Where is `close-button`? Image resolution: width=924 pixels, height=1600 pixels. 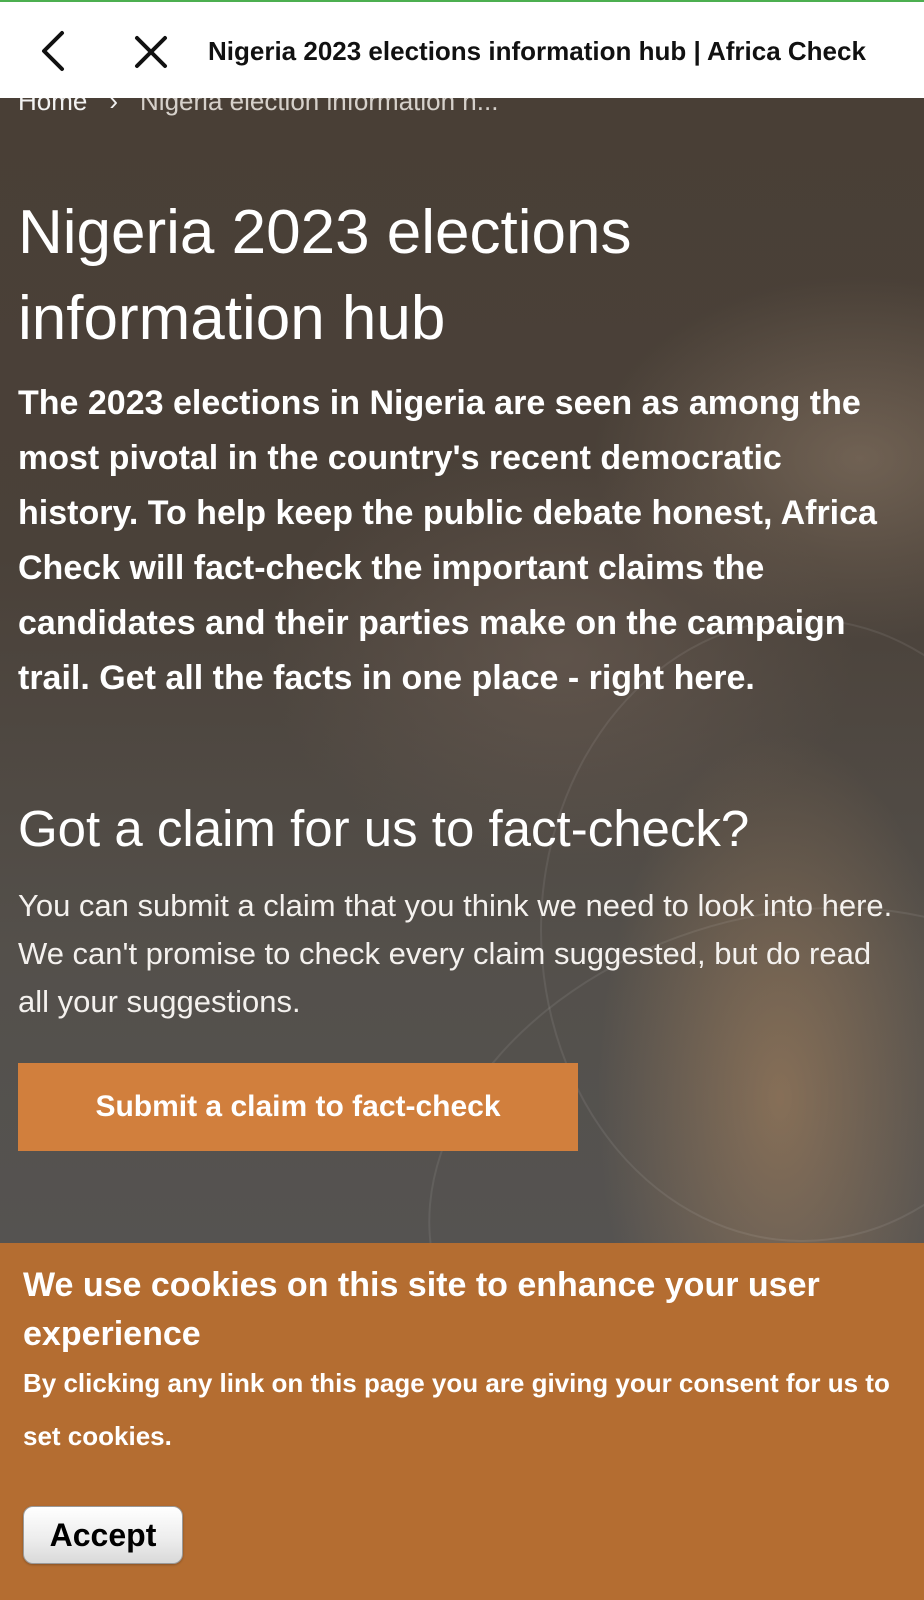 close-button is located at coordinates (151, 52).